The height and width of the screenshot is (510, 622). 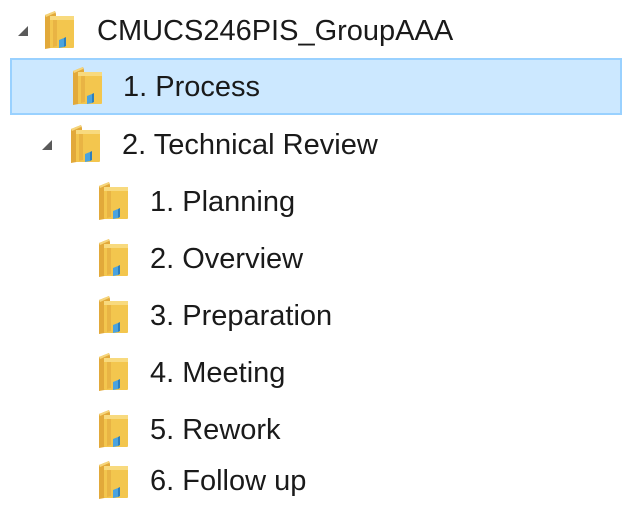 I want to click on tree-item-preparation: 3. Preparation, so click(x=311, y=315).